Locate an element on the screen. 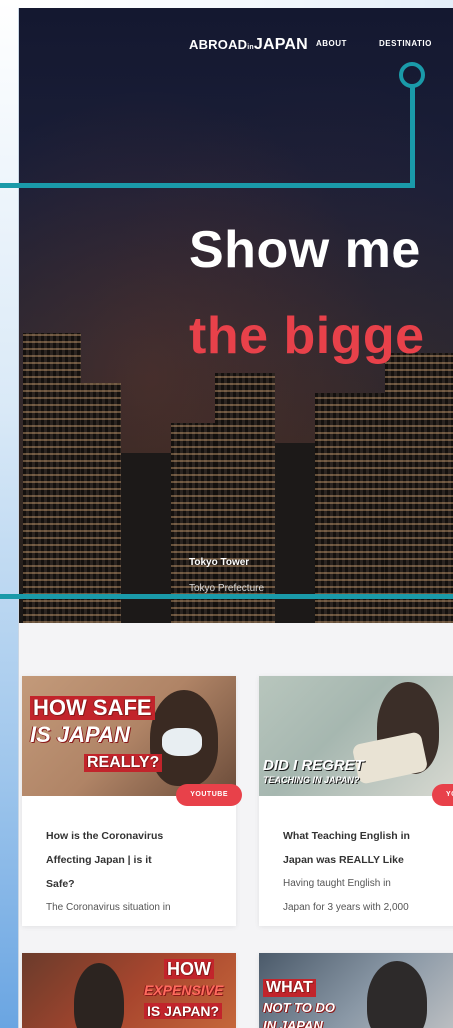 The width and height of the screenshot is (453, 1028). thumbnail-title-line-1: HOW SAFE is located at coordinates (92, 708).